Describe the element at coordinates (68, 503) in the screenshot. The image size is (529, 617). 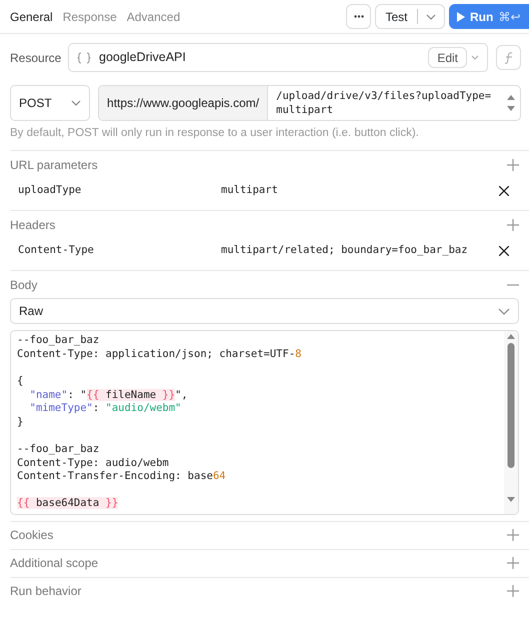
I see `code-line: {{ base64Data }}` at that location.